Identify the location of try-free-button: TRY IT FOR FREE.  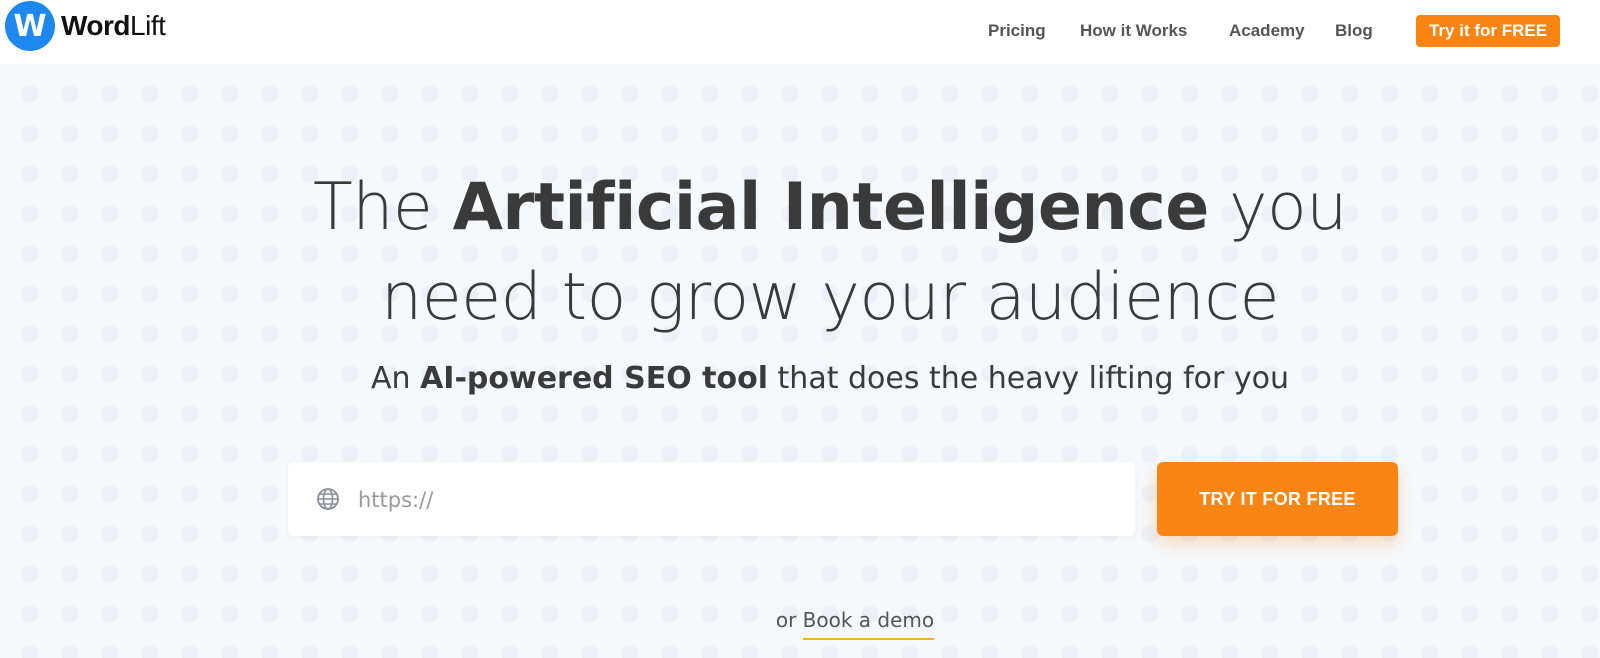
(1277, 499).